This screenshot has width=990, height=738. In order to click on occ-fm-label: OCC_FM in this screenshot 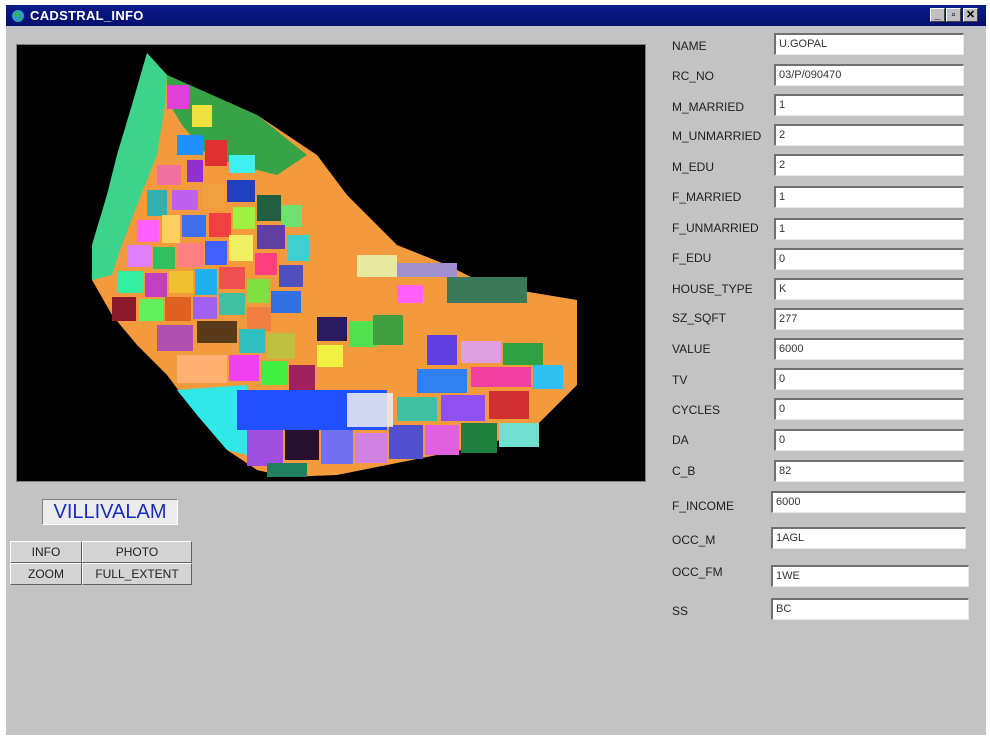, I will do `click(697, 572)`.